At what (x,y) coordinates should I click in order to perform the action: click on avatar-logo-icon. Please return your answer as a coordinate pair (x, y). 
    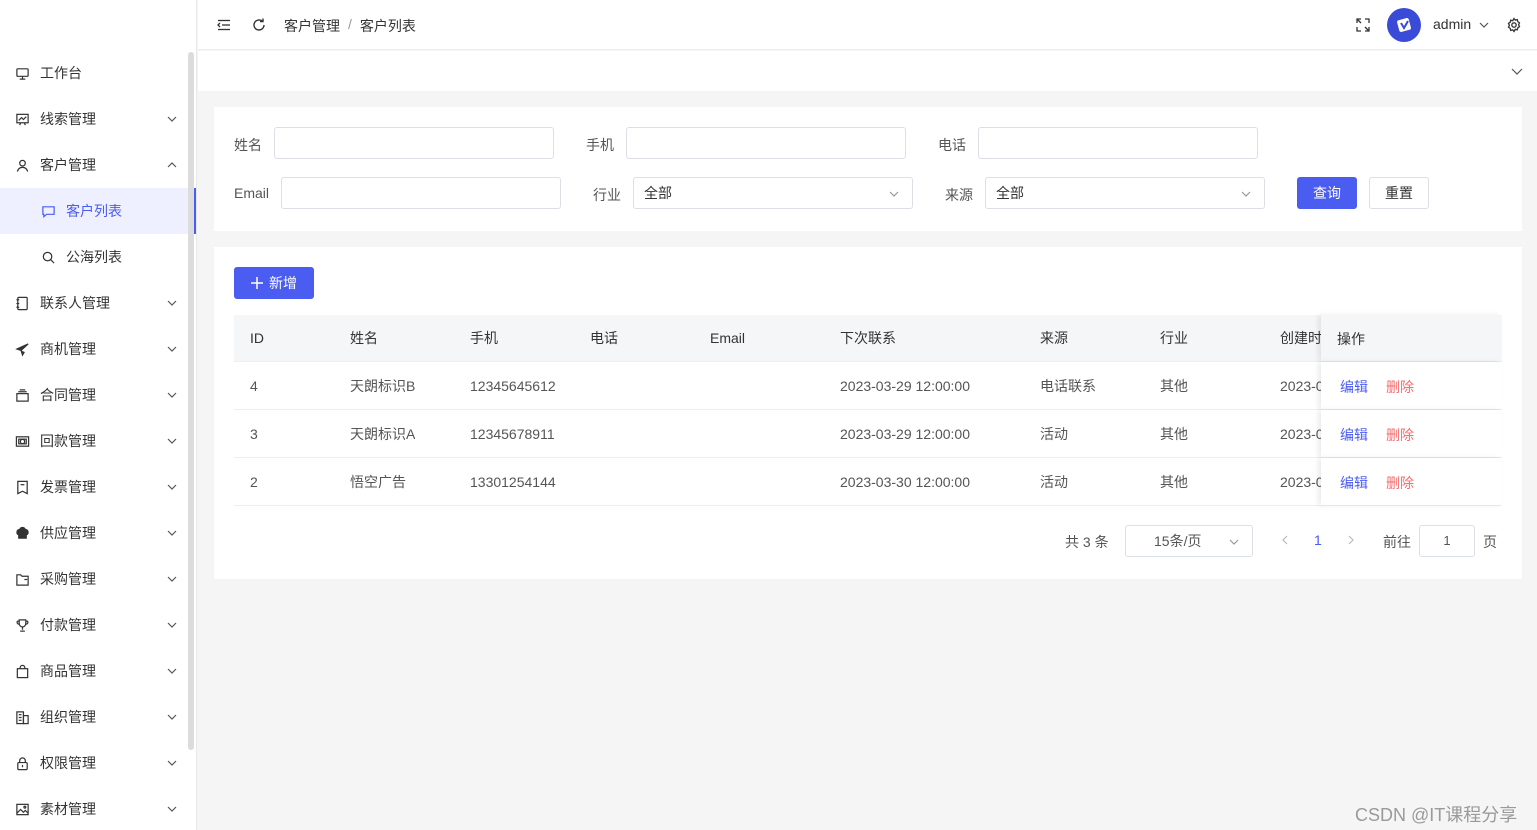
    Looking at the image, I should click on (1404, 25).